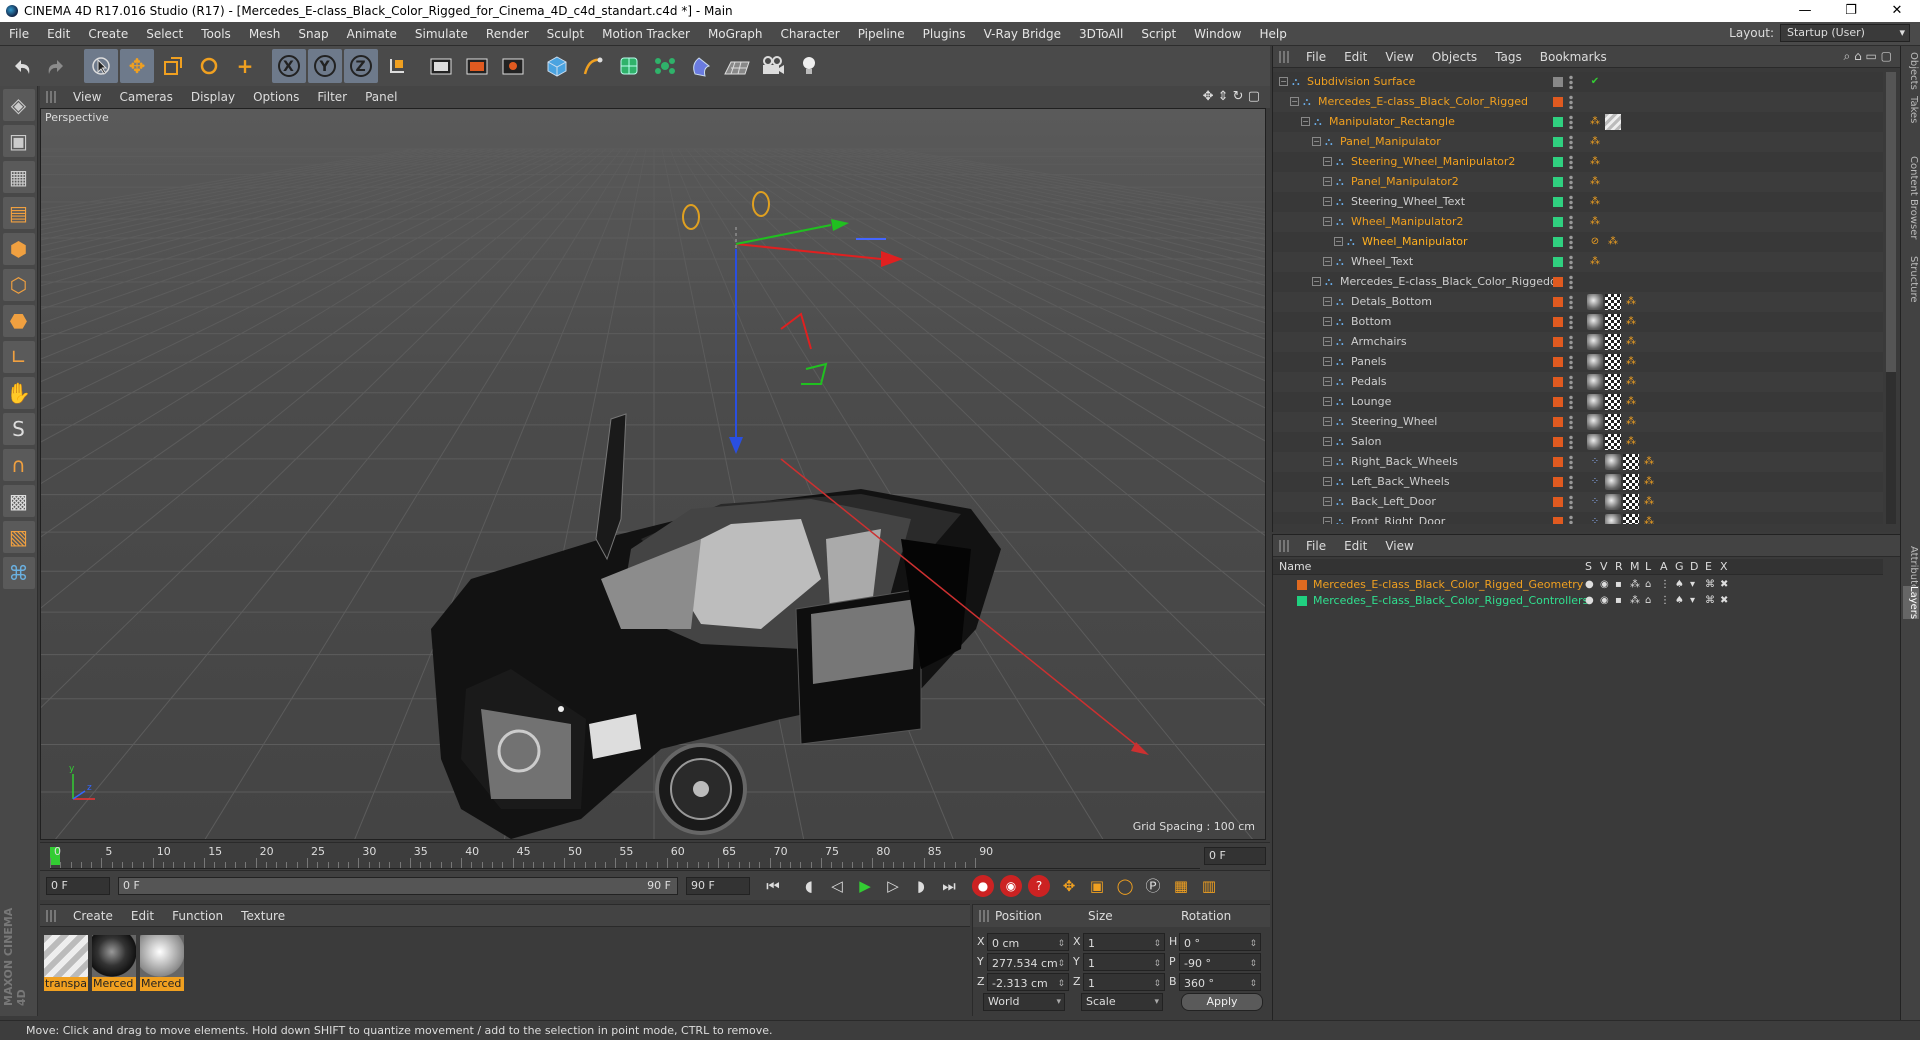  Describe the element at coordinates (1379, 342) in the screenshot. I see `object-name: Armchairs` at that location.